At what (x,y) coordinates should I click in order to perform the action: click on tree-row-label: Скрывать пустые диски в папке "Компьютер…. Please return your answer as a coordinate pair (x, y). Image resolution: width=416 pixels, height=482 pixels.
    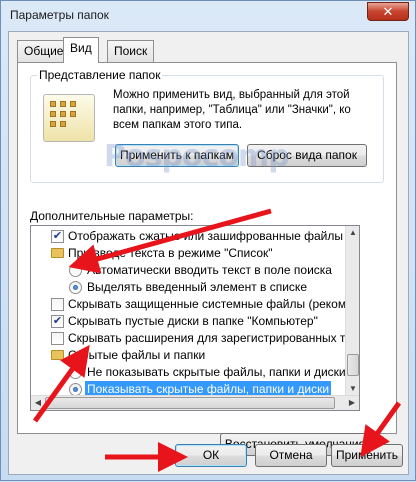
    Looking at the image, I should click on (193, 321).